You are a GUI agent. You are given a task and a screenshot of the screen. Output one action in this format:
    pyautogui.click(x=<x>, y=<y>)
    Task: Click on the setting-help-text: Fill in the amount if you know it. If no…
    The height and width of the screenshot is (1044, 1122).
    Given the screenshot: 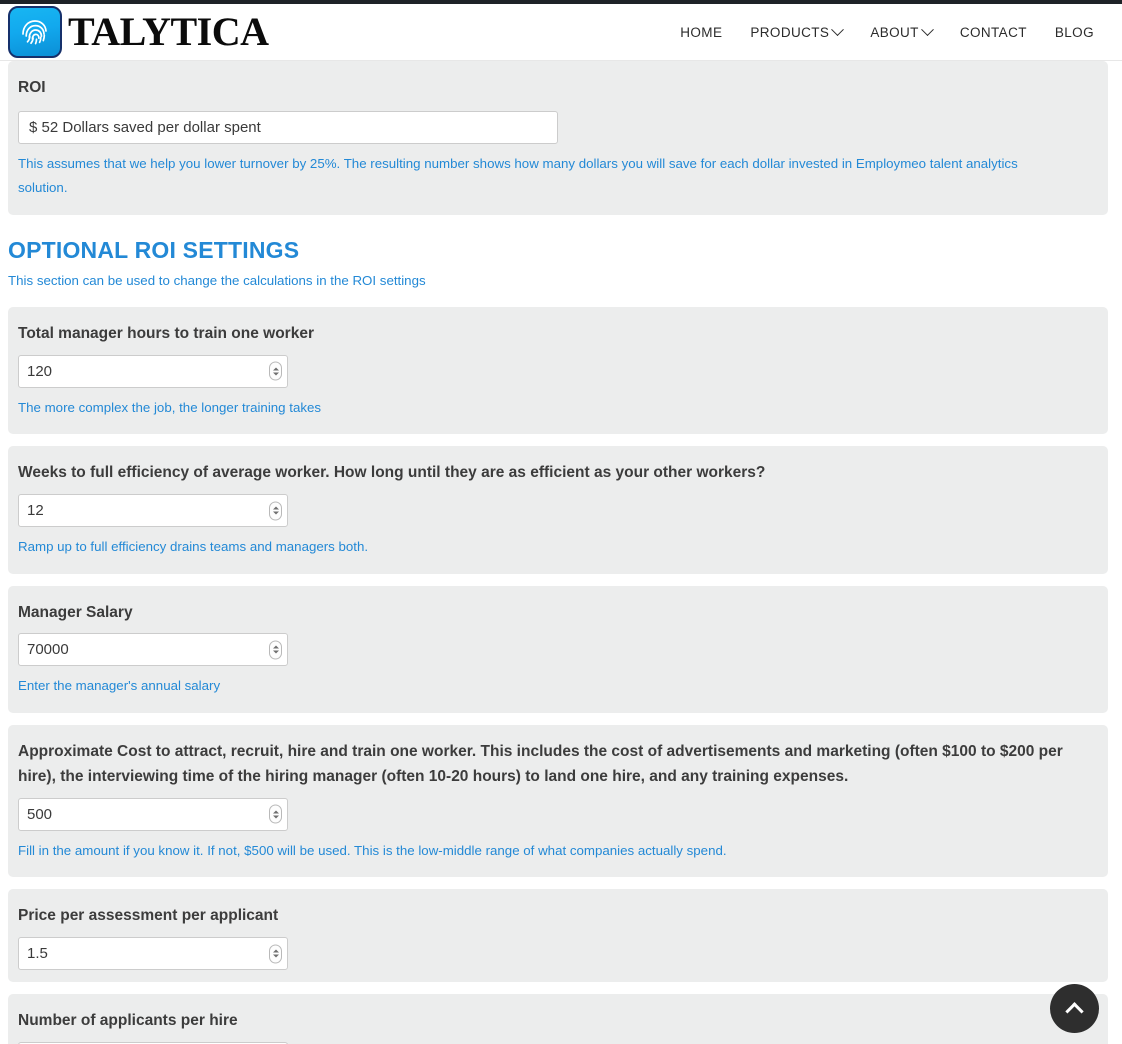 What is the action you would take?
    pyautogui.click(x=372, y=850)
    